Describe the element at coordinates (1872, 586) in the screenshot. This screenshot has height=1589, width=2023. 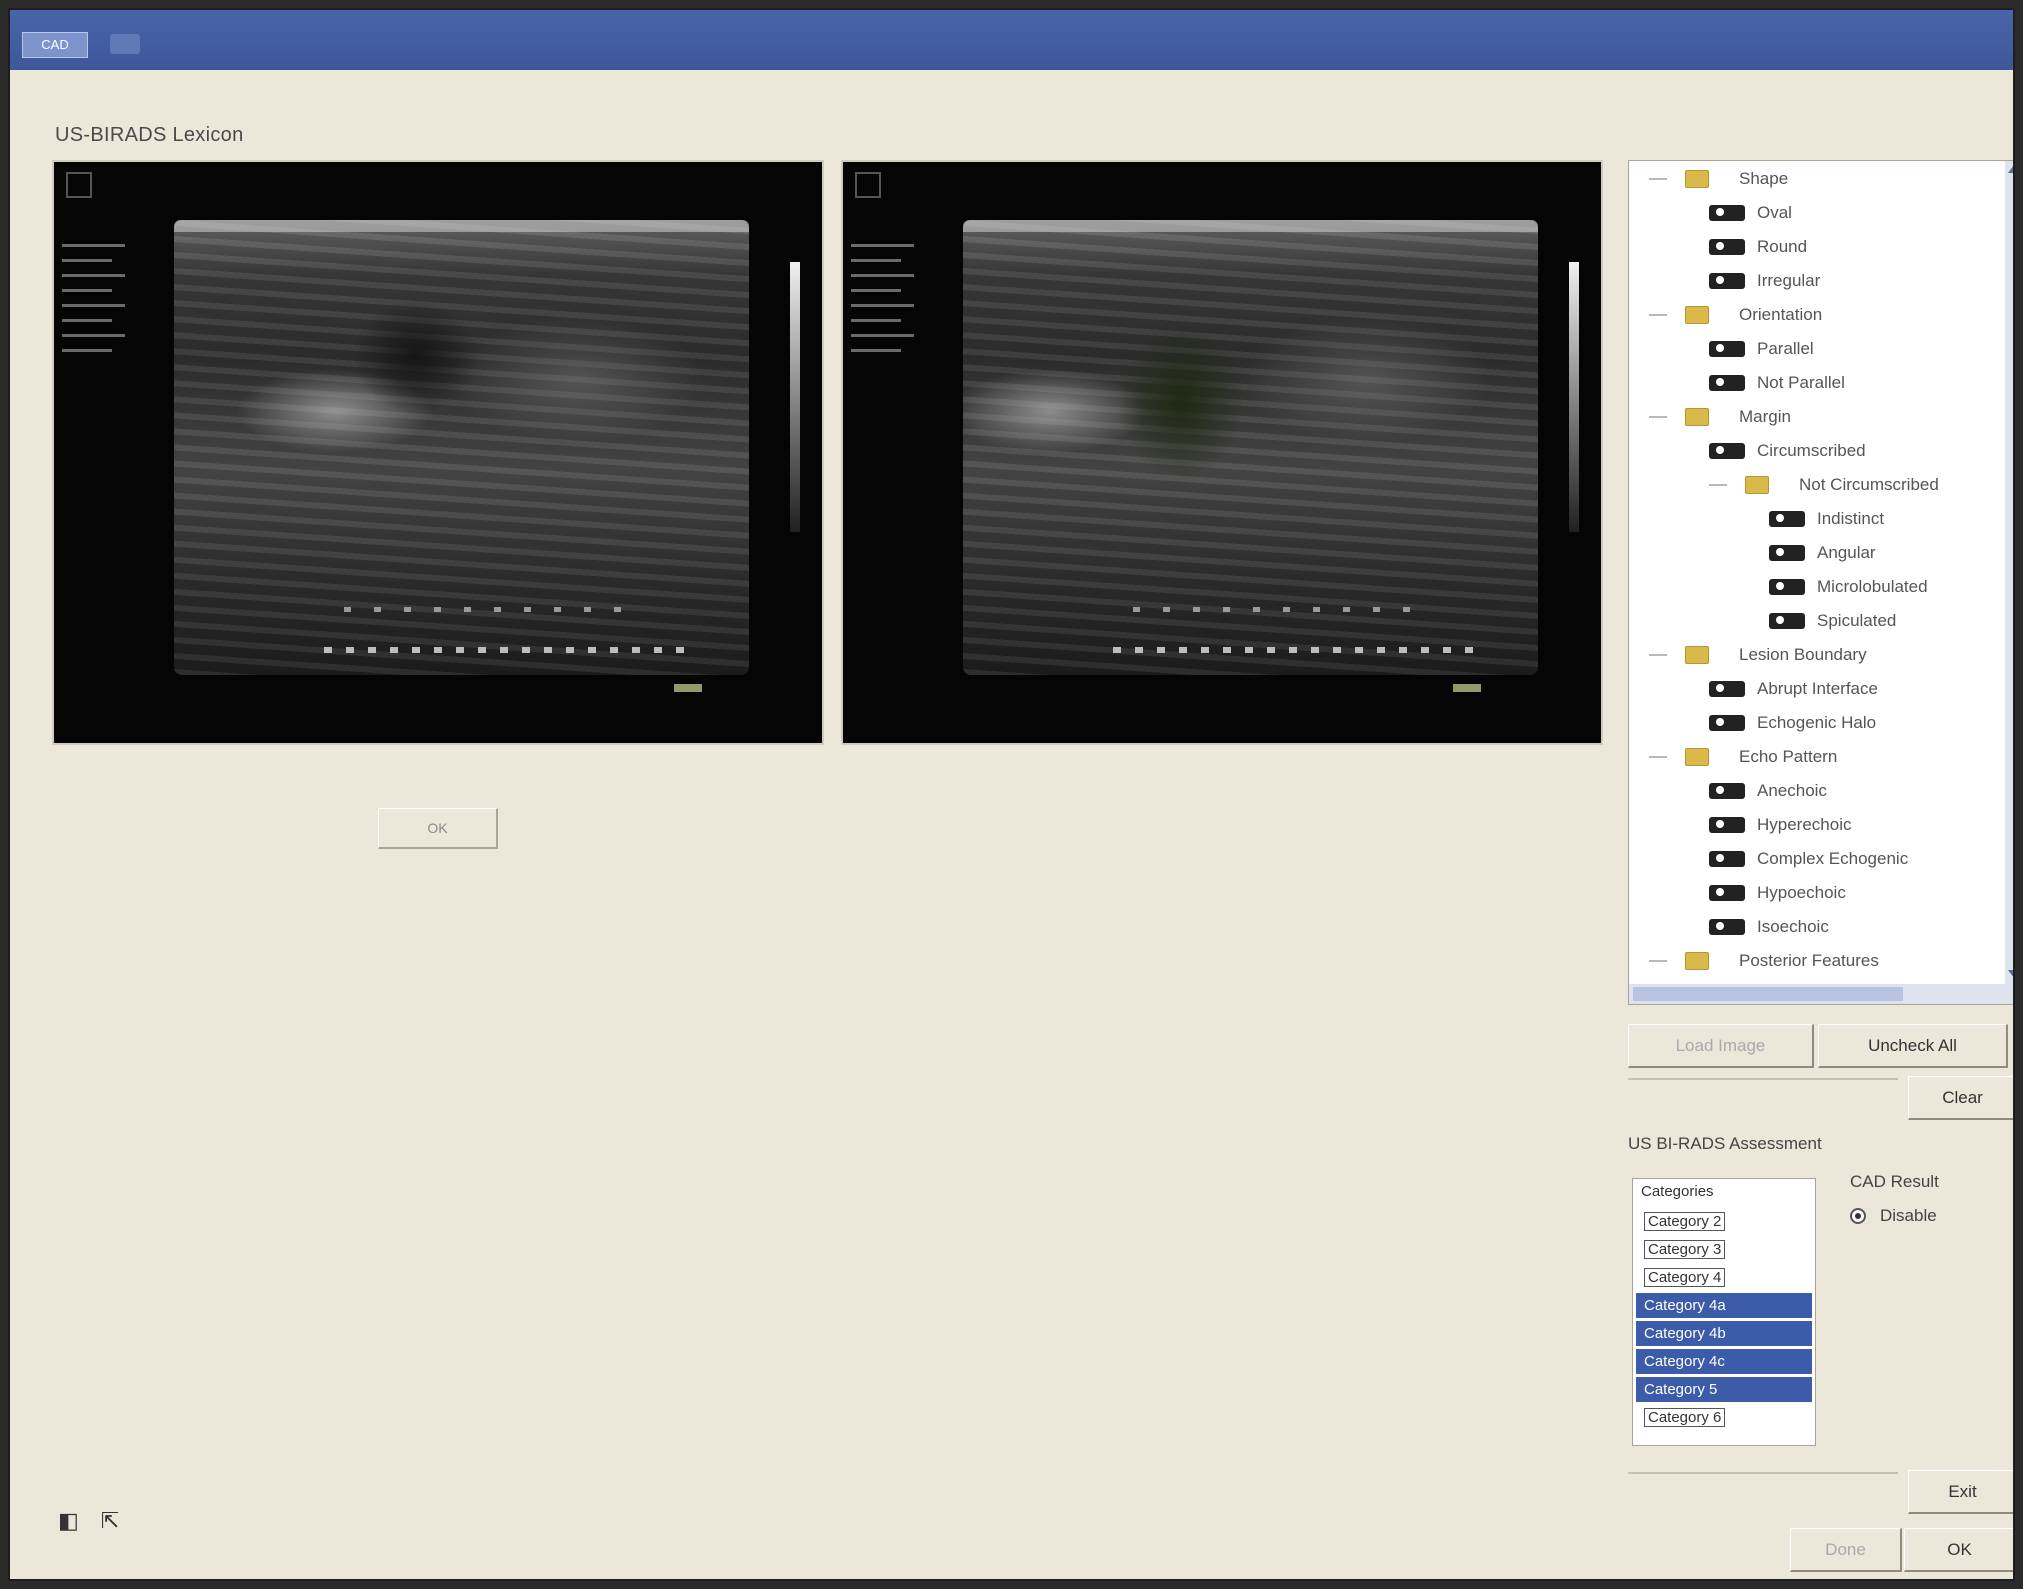
I see `tree-item-label: Microlobulated` at that location.